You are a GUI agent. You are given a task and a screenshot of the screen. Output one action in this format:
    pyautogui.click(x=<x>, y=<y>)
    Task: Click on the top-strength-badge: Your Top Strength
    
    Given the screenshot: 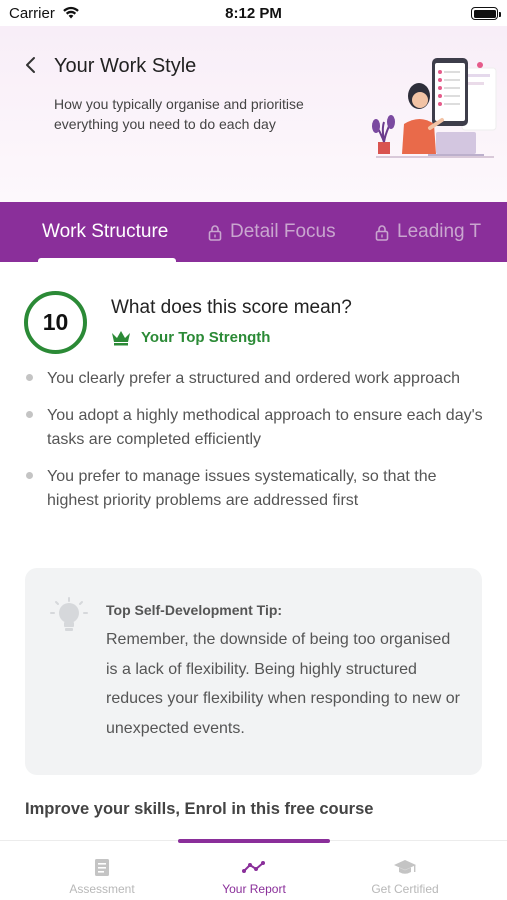 What is the action you would take?
    pyautogui.click(x=190, y=337)
    